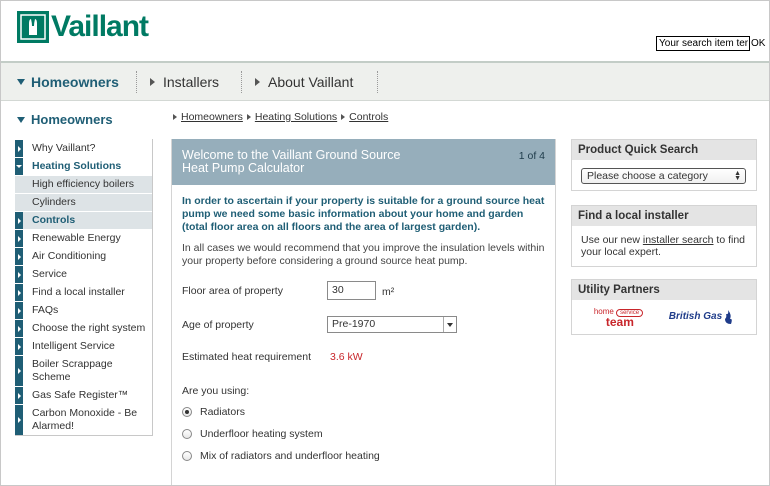  I want to click on sidebar-item-label: Air Conditioning, so click(69, 256).